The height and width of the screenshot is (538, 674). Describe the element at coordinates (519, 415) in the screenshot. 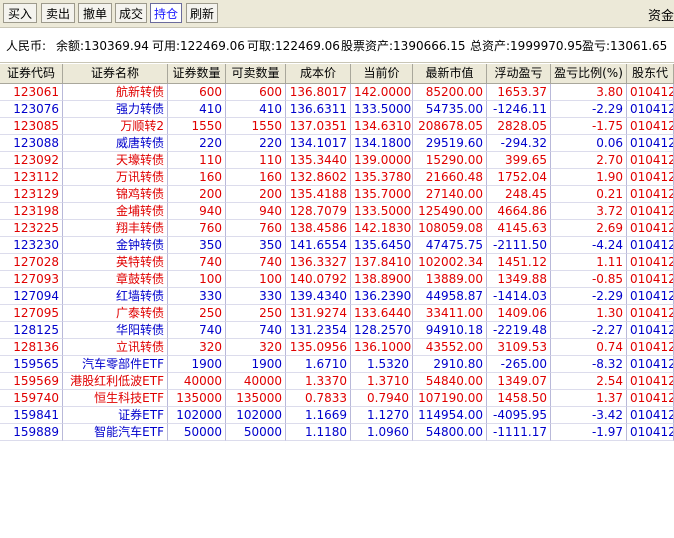

I see `cell-float-pl-col: -4095.95` at that location.